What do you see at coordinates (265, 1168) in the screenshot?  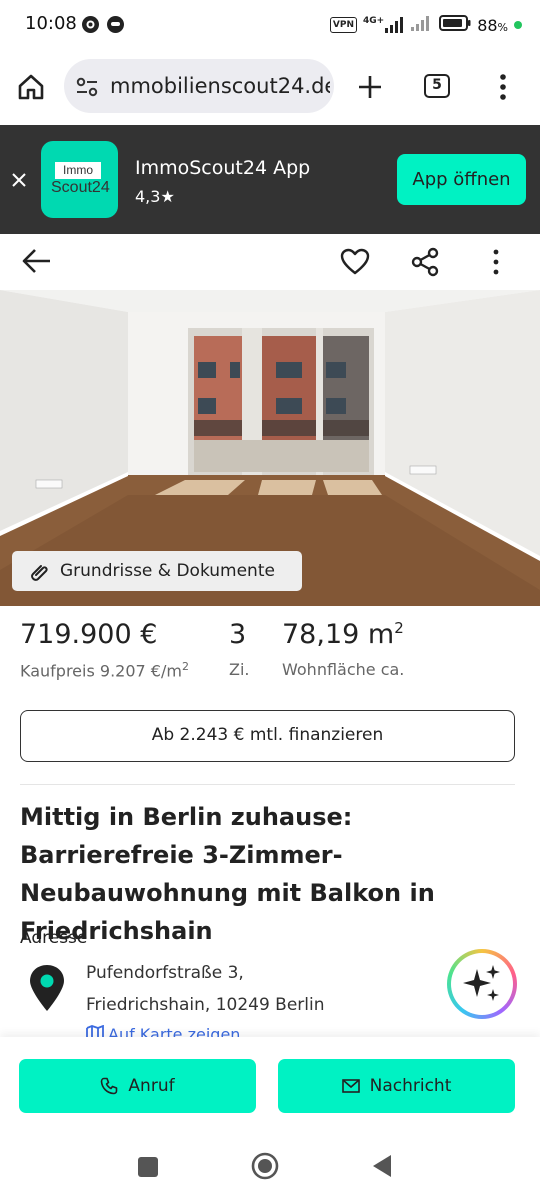 I see `home-nav-icon` at bounding box center [265, 1168].